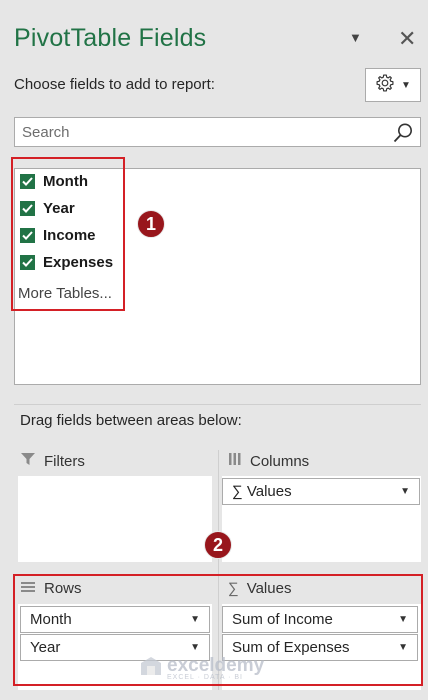 This screenshot has width=428, height=700. I want to click on watermark: exceldemy EXCEL · DATA · BI, so click(202, 668).